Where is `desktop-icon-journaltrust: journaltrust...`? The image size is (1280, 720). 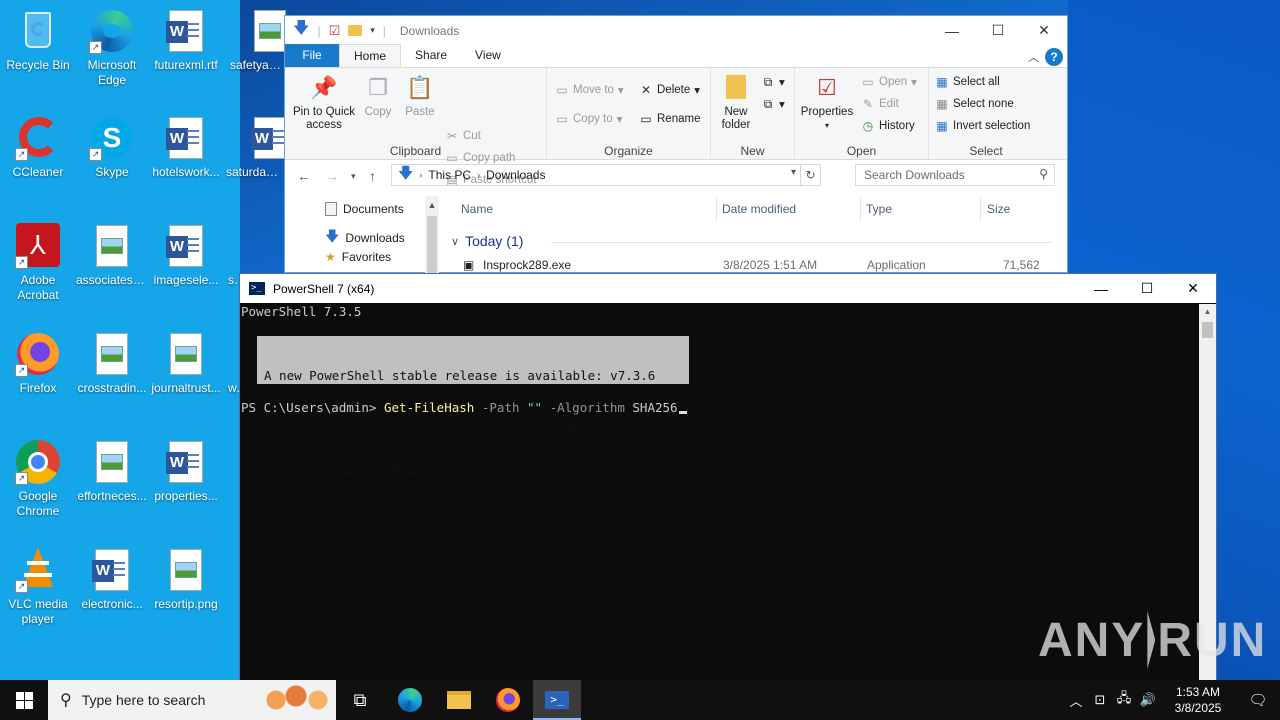
desktop-icon-journaltrust: journaltrust... is located at coordinates (186, 363).